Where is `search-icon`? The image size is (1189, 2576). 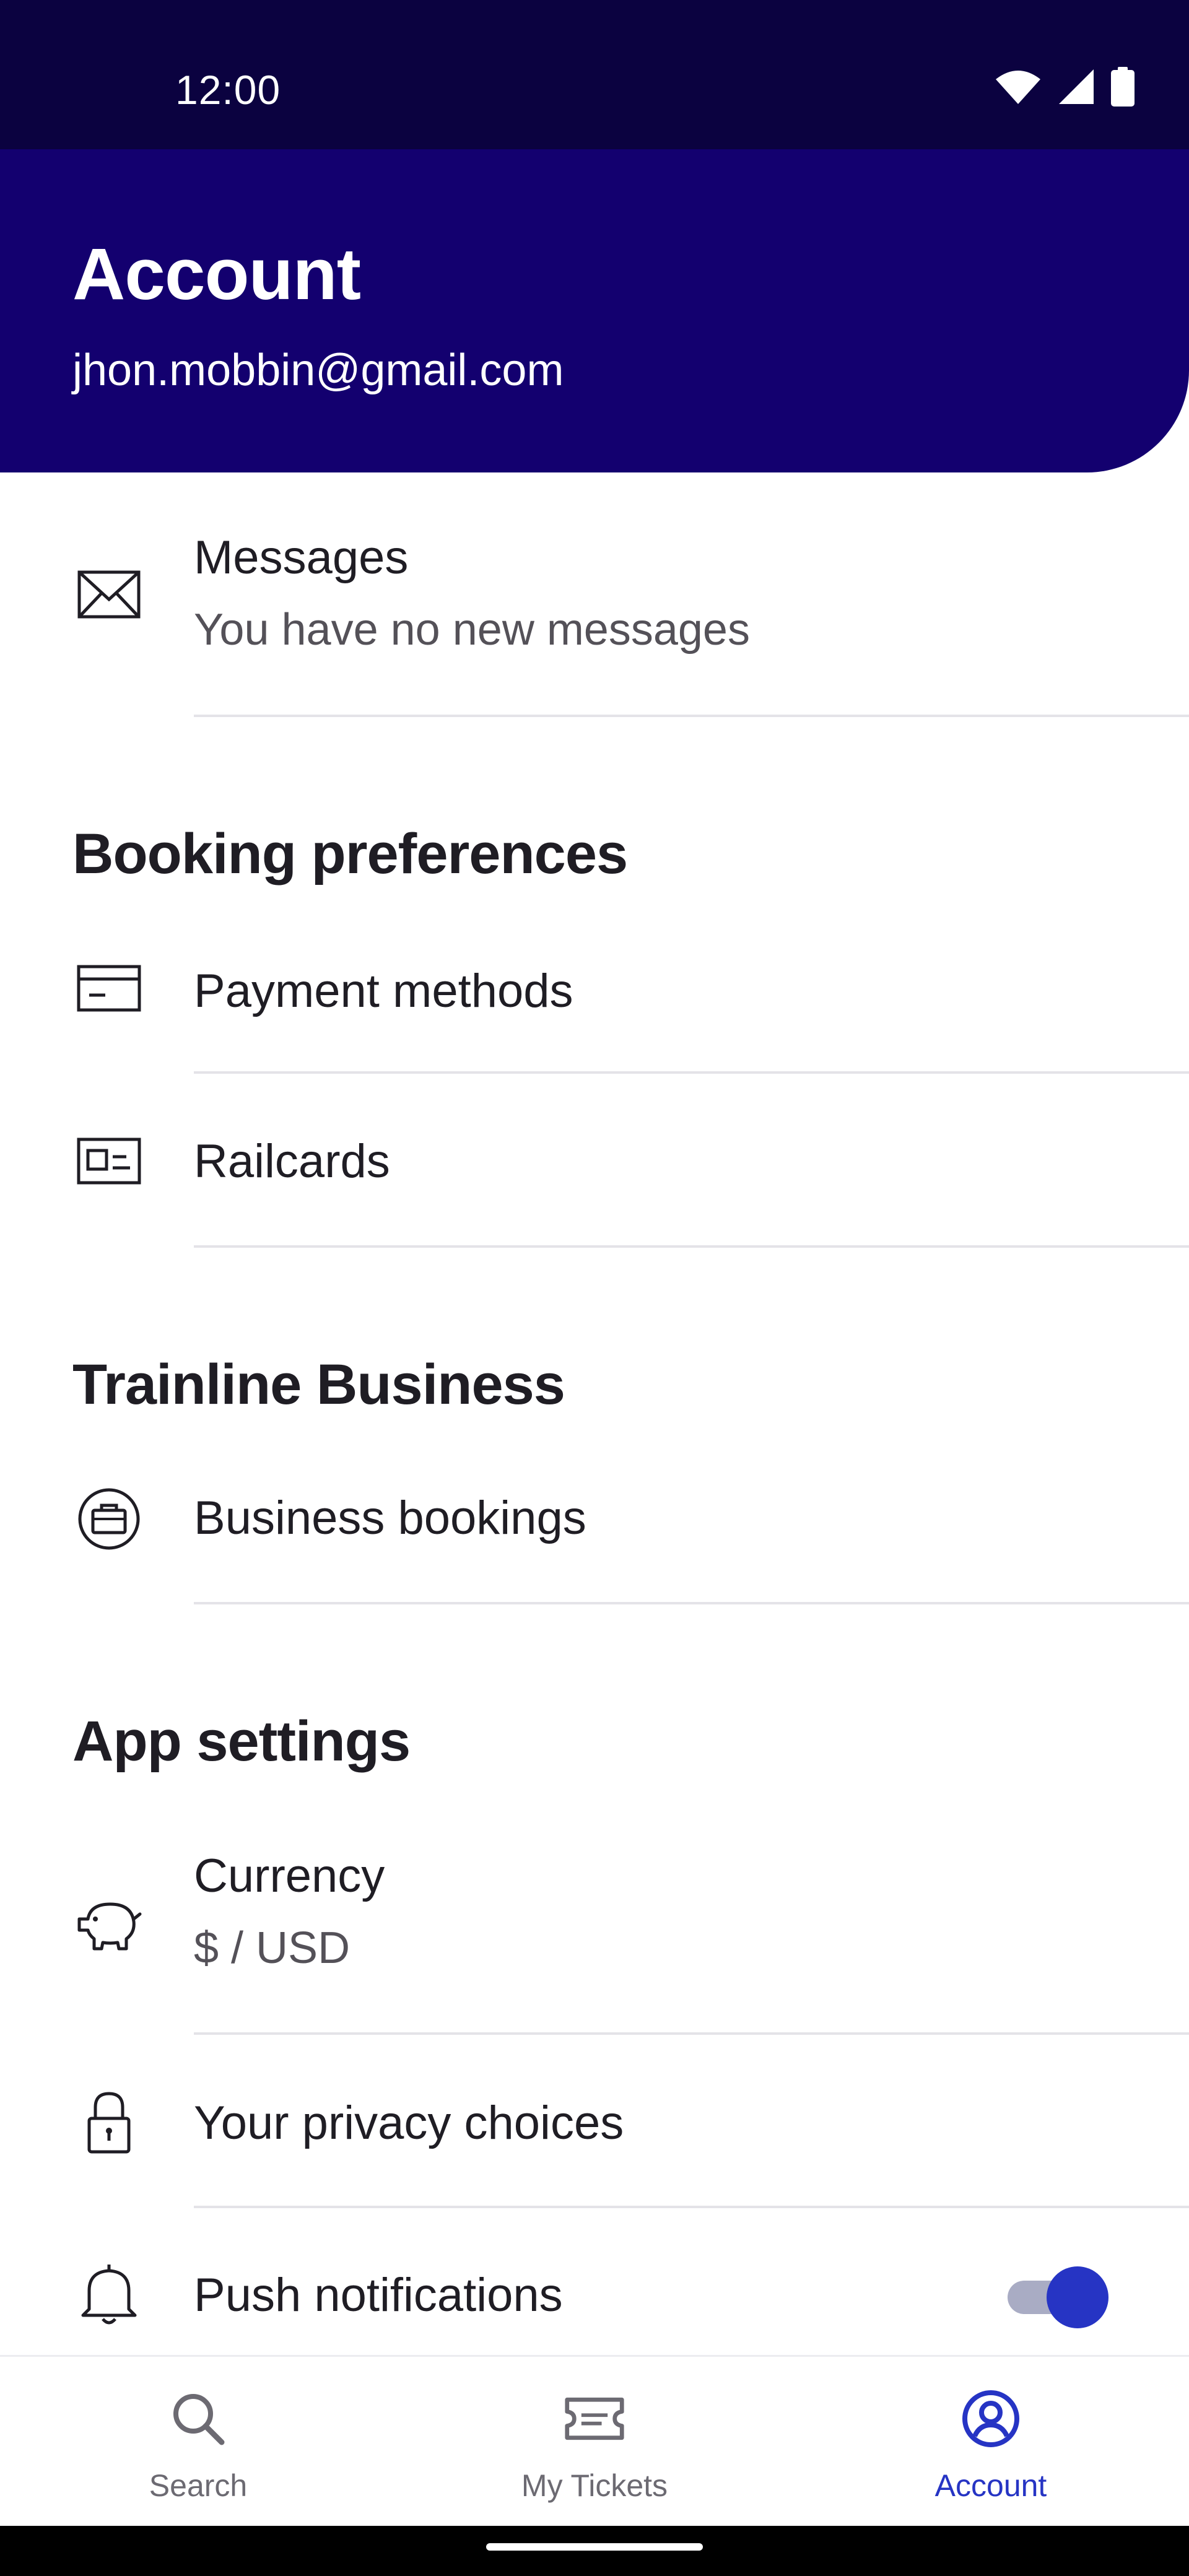 search-icon is located at coordinates (198, 2419).